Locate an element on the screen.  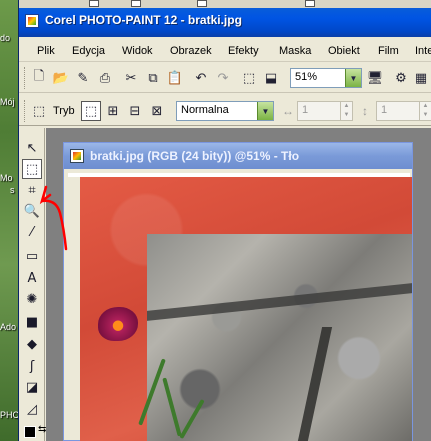
toolbox: ↖ ⬚ ⌗ 🔍 ⁄ ▭ A ✺ ■ ◆ ʃ ◪ ◿ is located at coordinates (32, 284).